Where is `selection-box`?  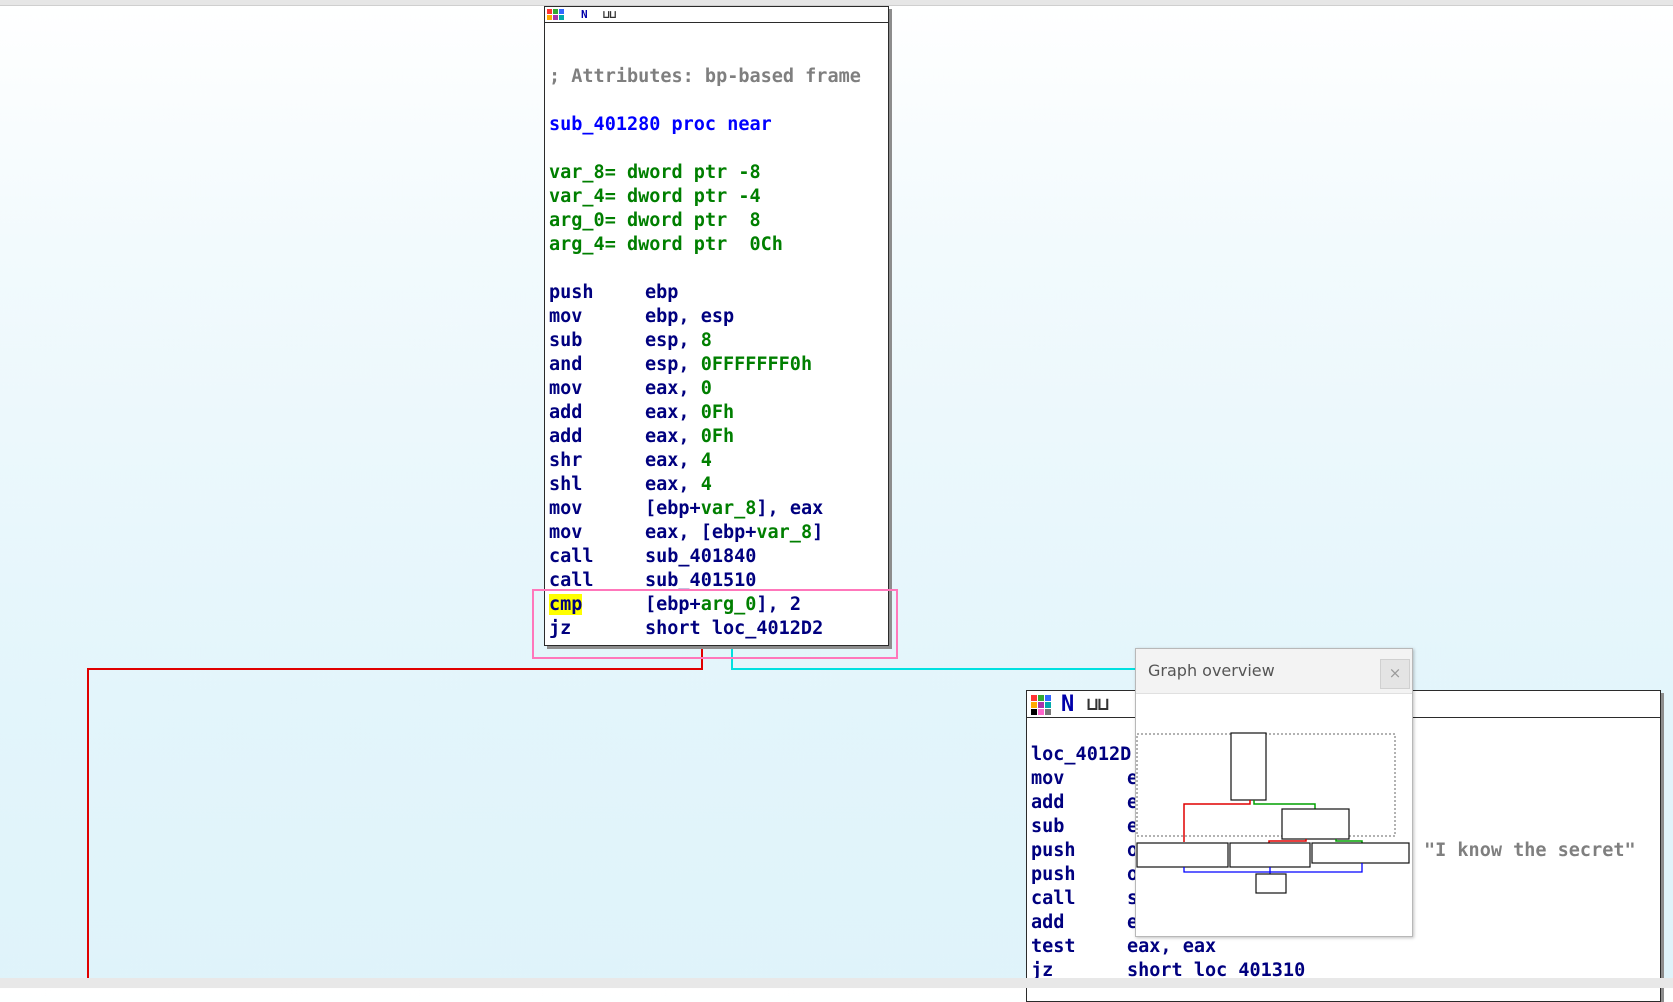 selection-box is located at coordinates (715, 624).